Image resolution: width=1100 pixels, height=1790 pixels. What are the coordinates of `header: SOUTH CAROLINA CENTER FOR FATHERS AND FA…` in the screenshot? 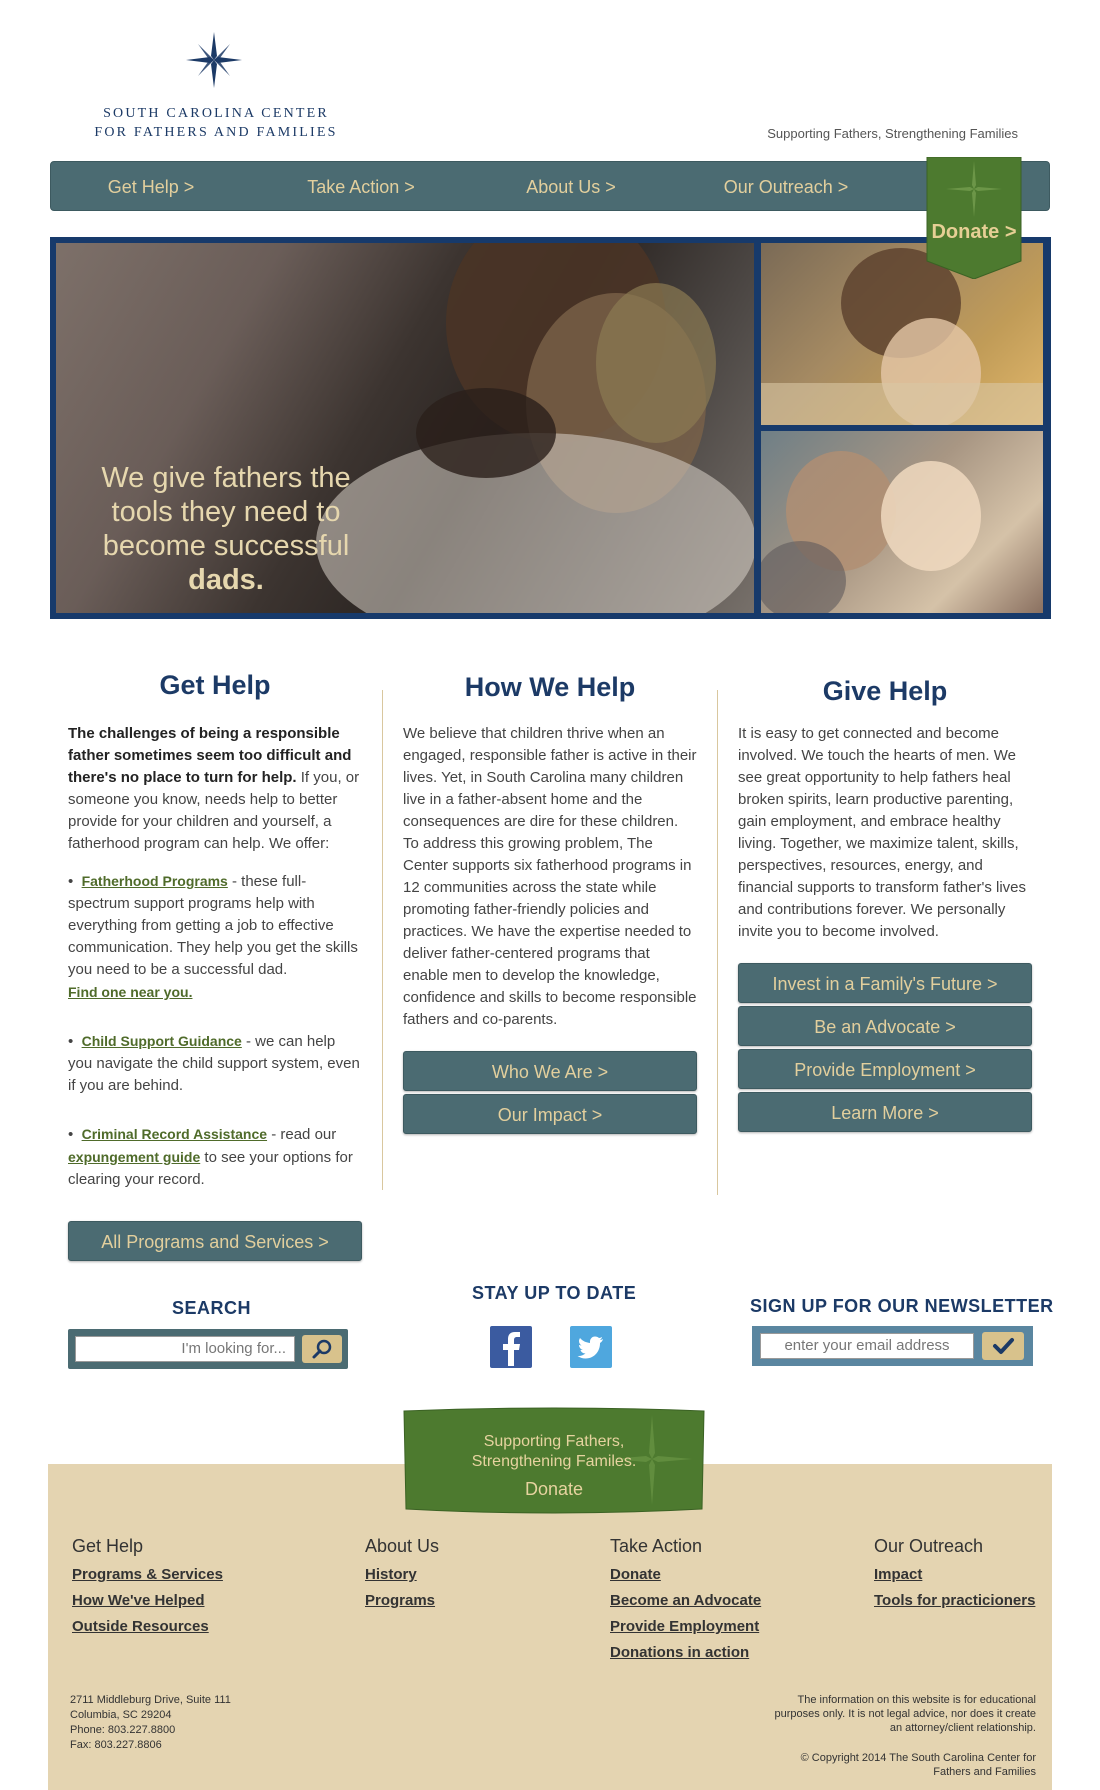 It's located at (550, 80).